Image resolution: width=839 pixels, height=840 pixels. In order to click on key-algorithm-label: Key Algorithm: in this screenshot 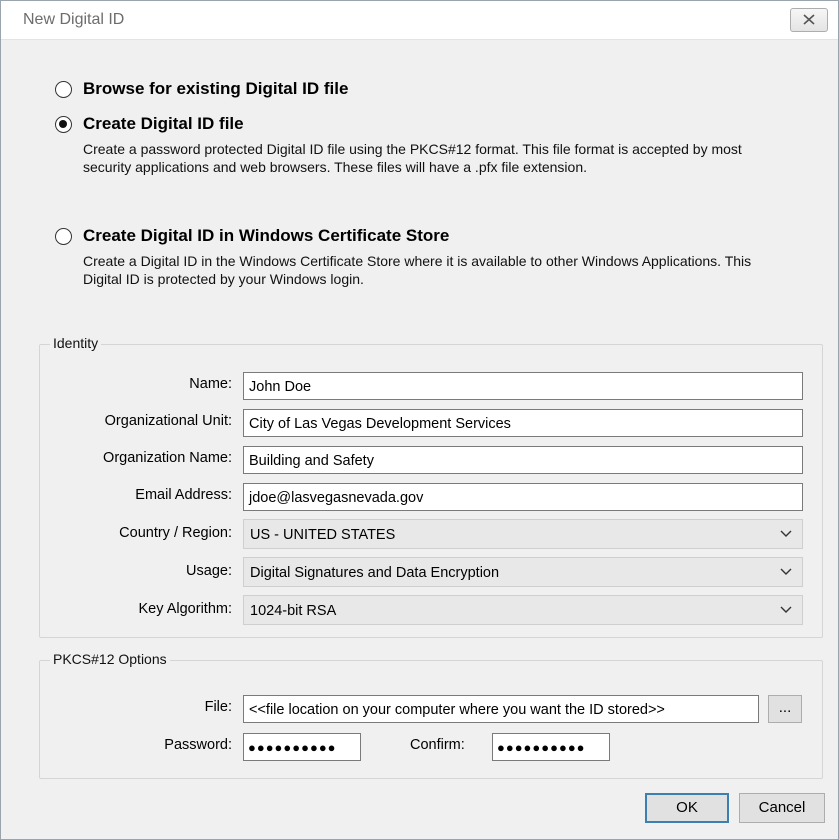, I will do `click(185, 609)`.